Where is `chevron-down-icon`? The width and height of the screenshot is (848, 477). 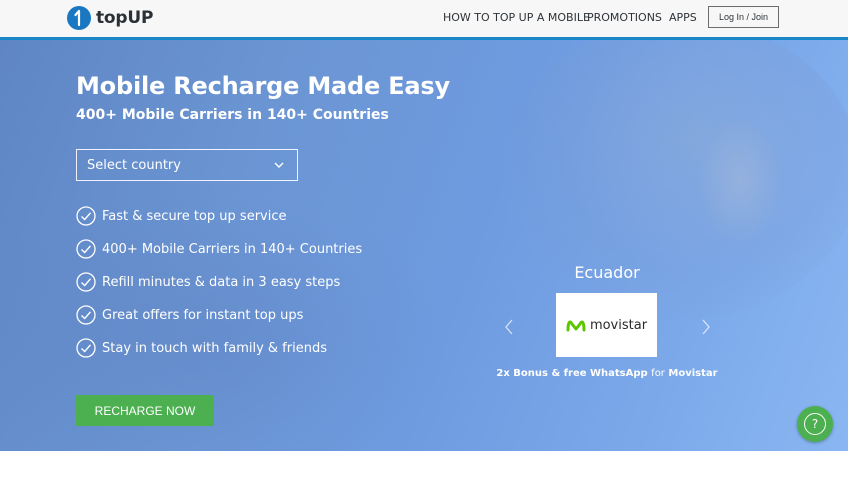 chevron-down-icon is located at coordinates (279, 165).